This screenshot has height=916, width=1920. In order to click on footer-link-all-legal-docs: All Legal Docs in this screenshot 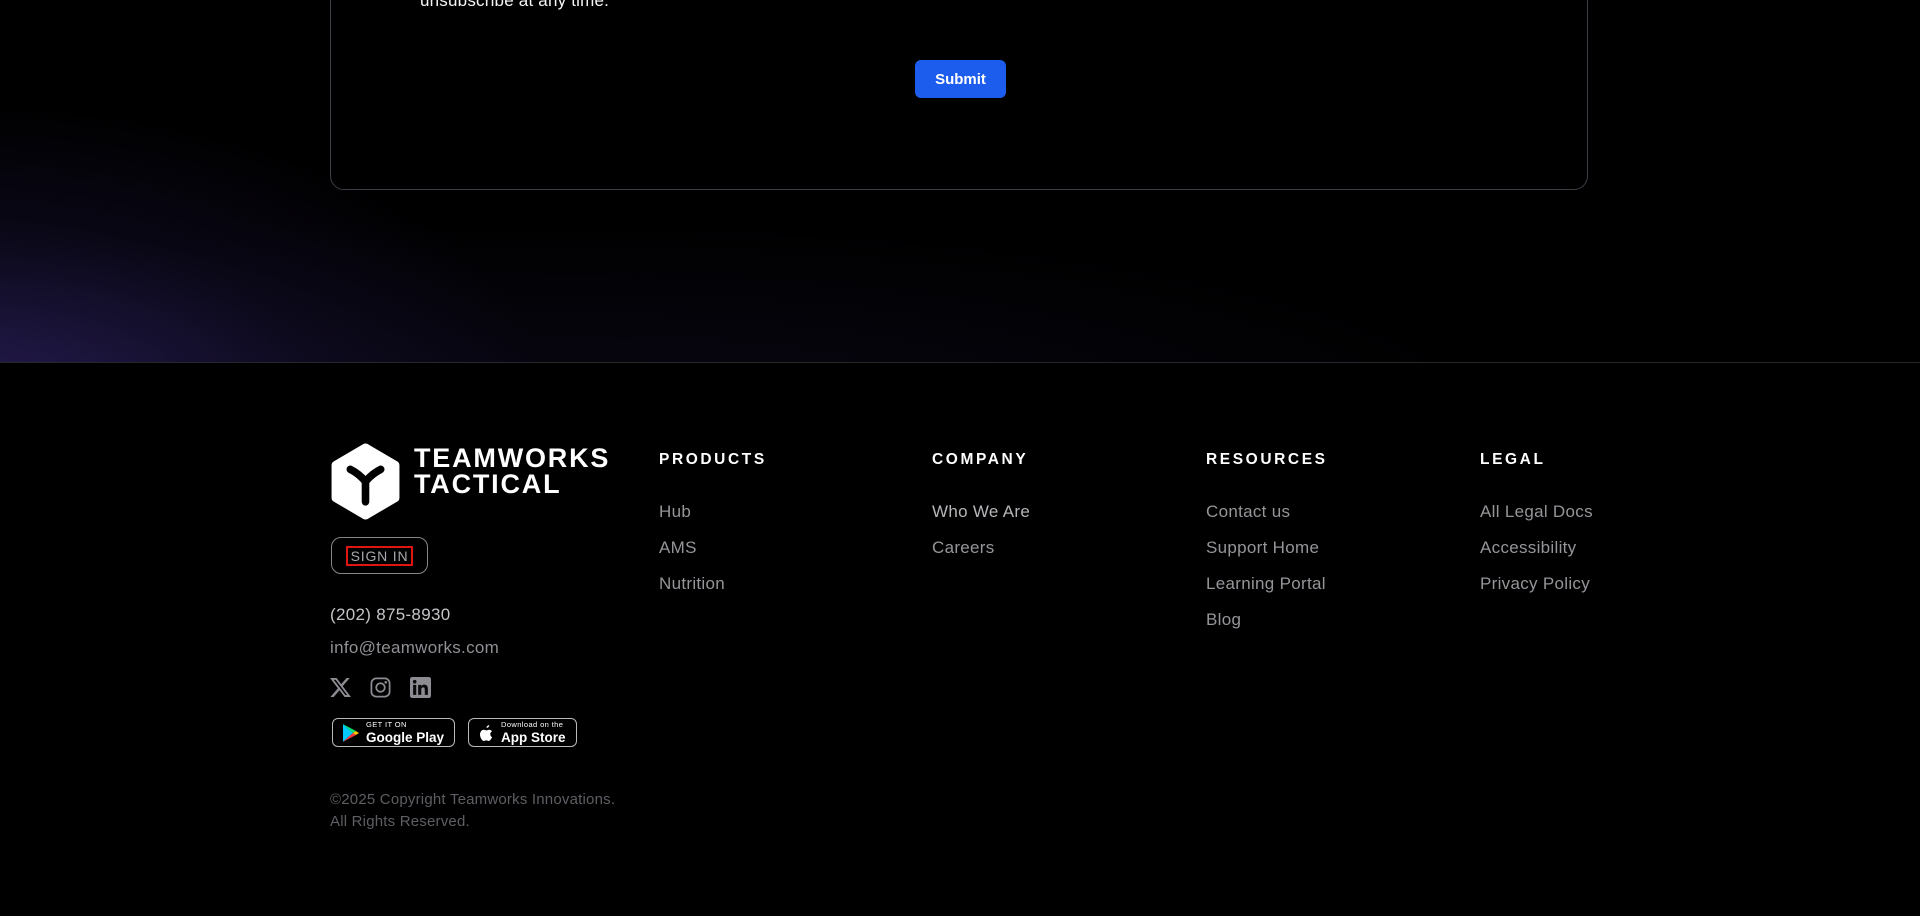, I will do `click(1536, 511)`.